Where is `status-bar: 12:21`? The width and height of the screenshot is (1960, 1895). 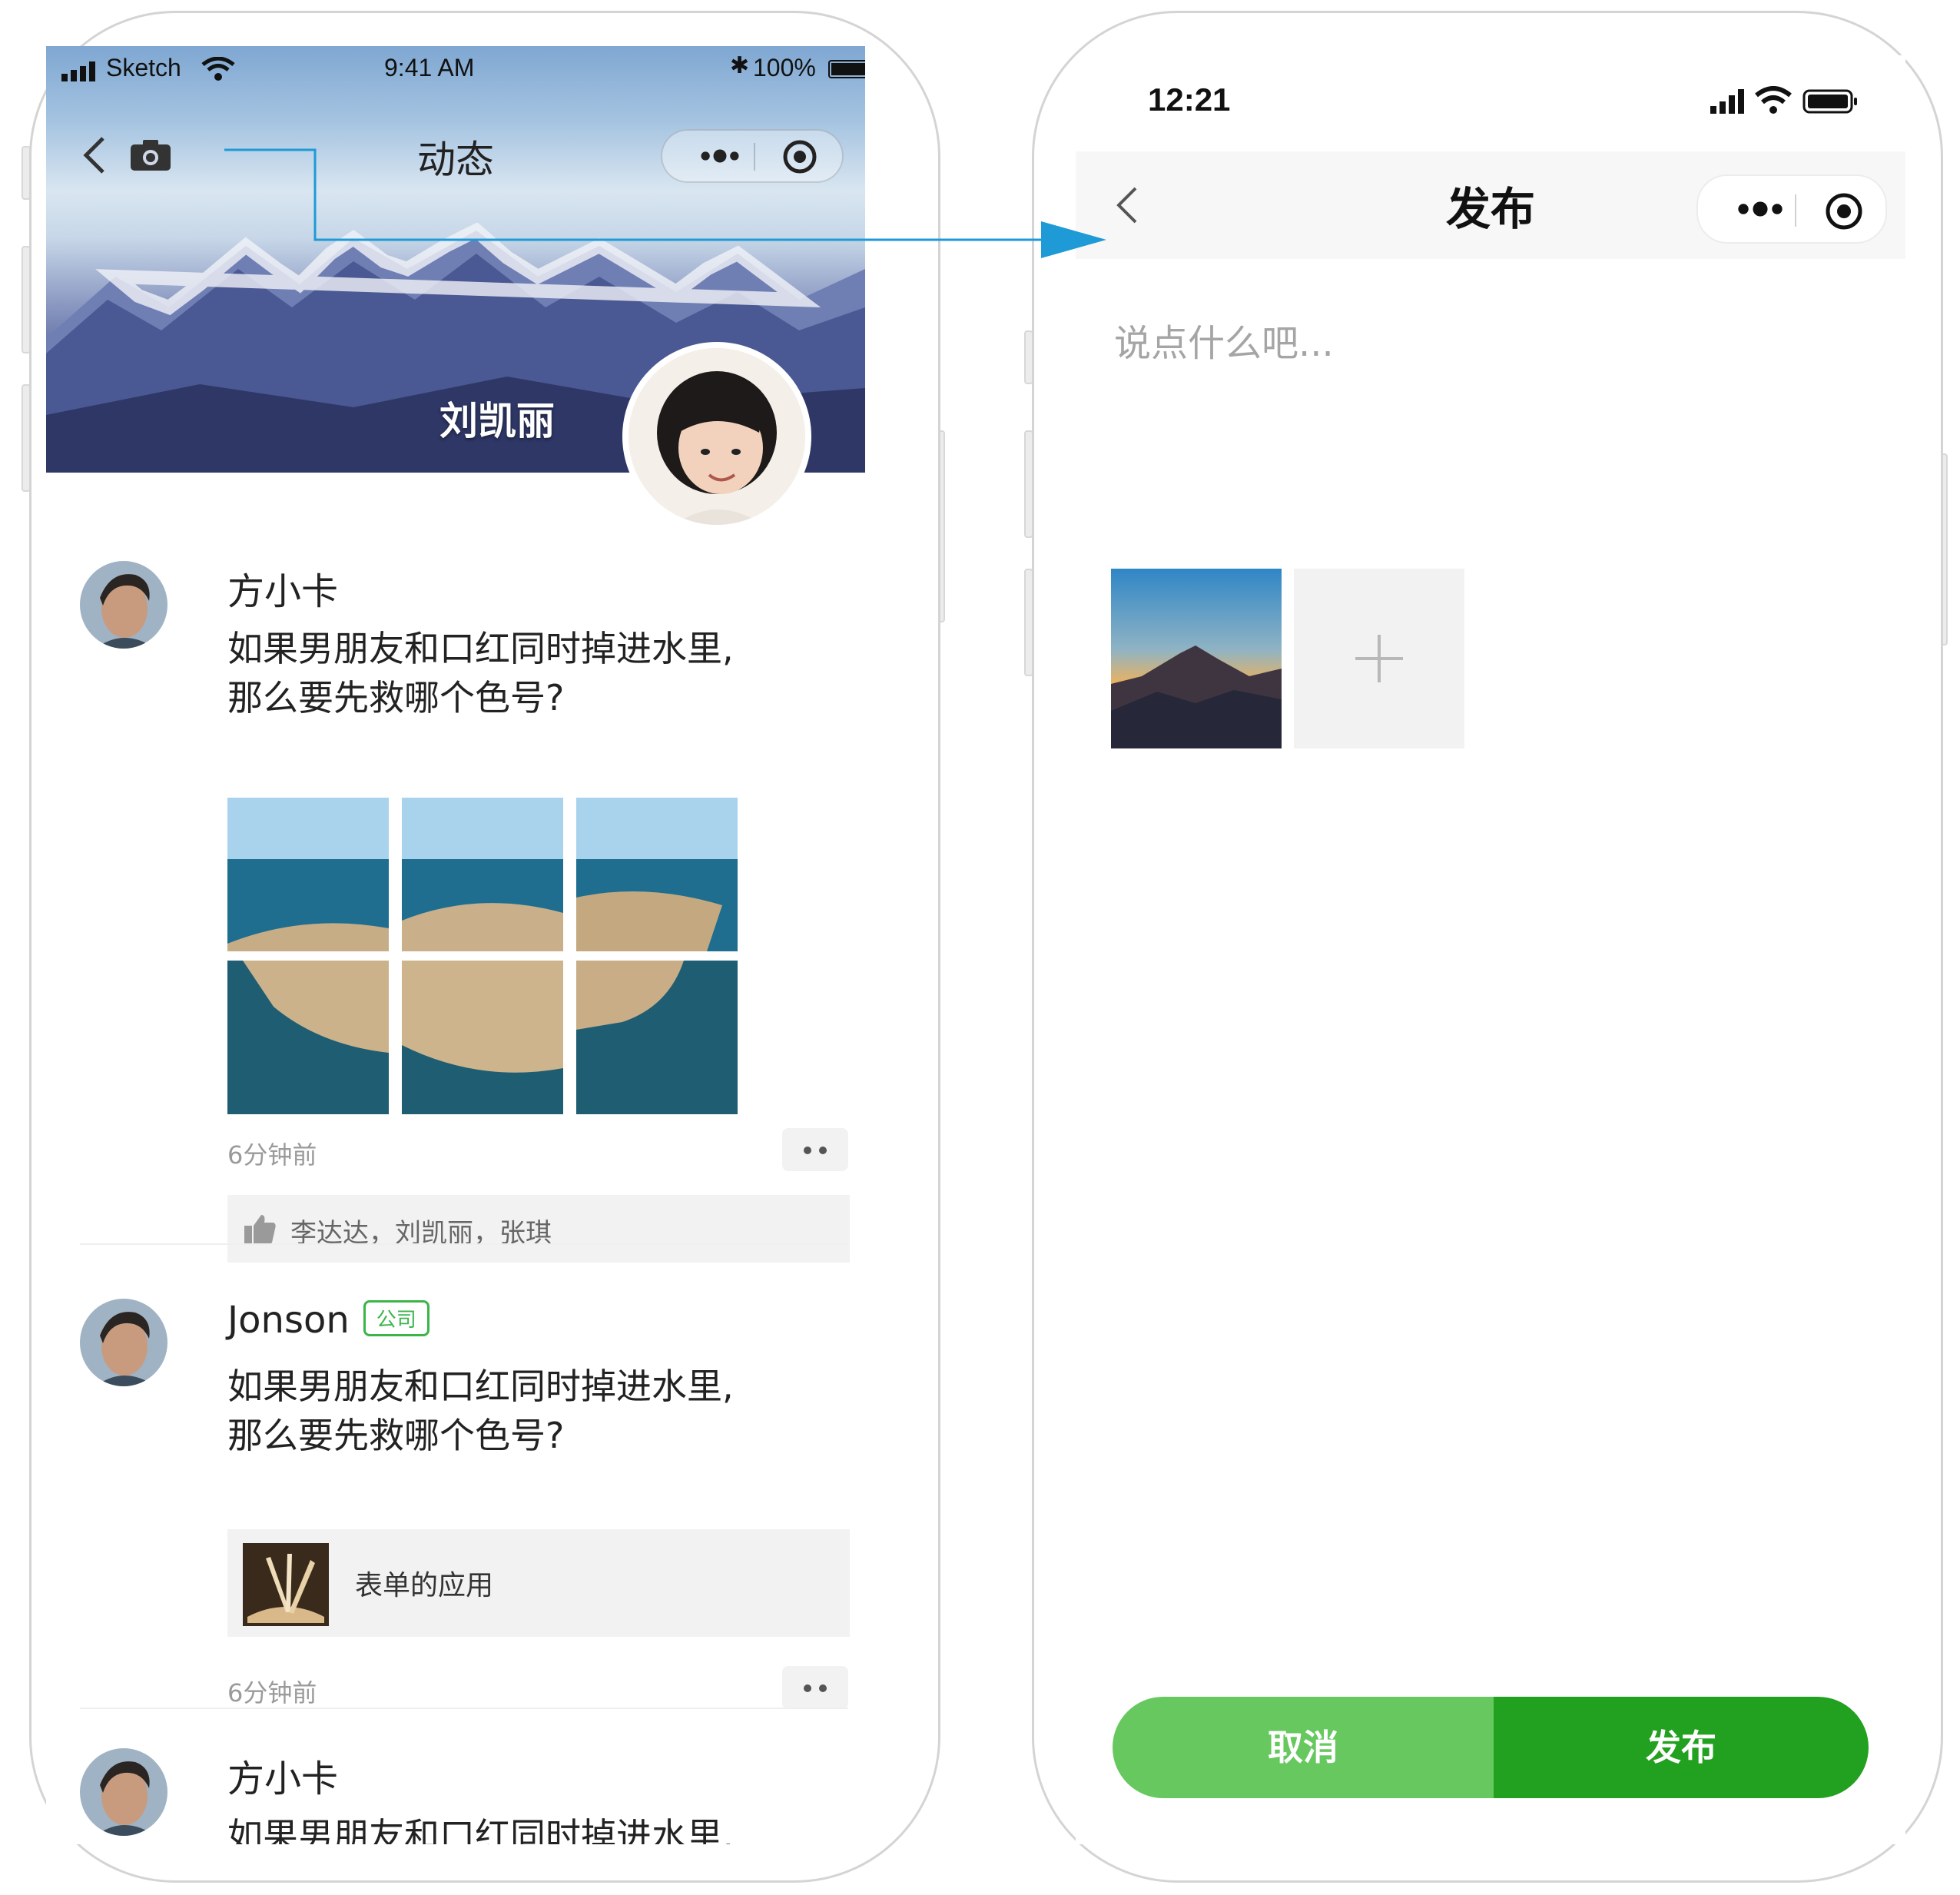
status-bar: 12:21 is located at coordinates (1490, 87).